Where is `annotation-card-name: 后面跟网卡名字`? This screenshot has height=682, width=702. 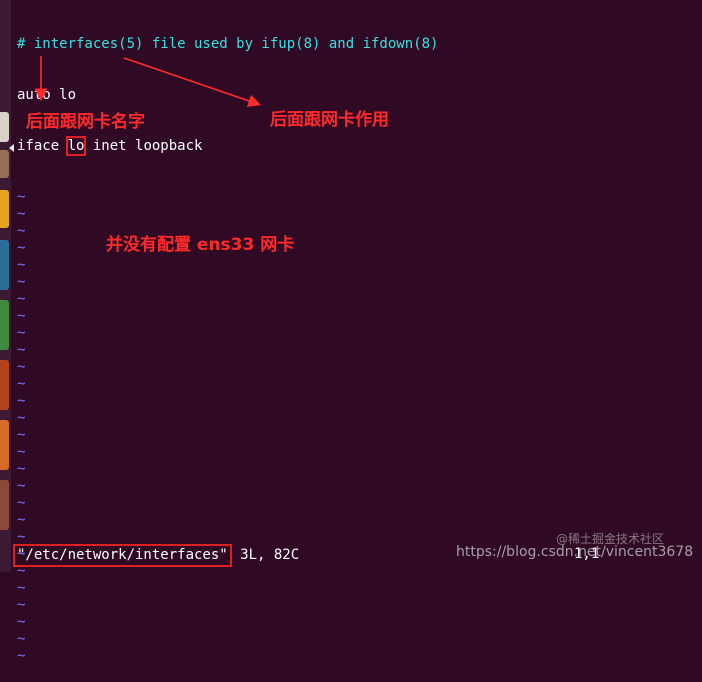
annotation-card-name: 后面跟网卡名字 is located at coordinates (85, 122).